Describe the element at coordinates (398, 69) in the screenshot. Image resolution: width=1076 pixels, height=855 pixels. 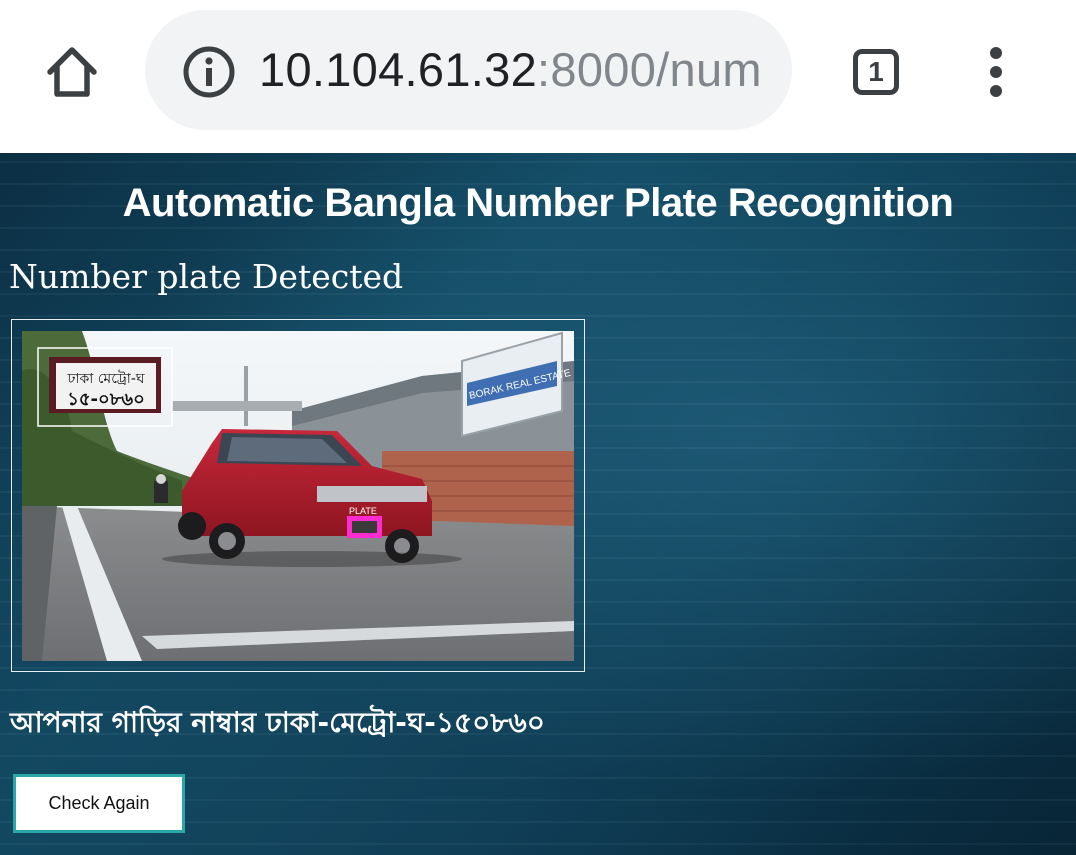
I see `url-host: 10.104.61.32` at that location.